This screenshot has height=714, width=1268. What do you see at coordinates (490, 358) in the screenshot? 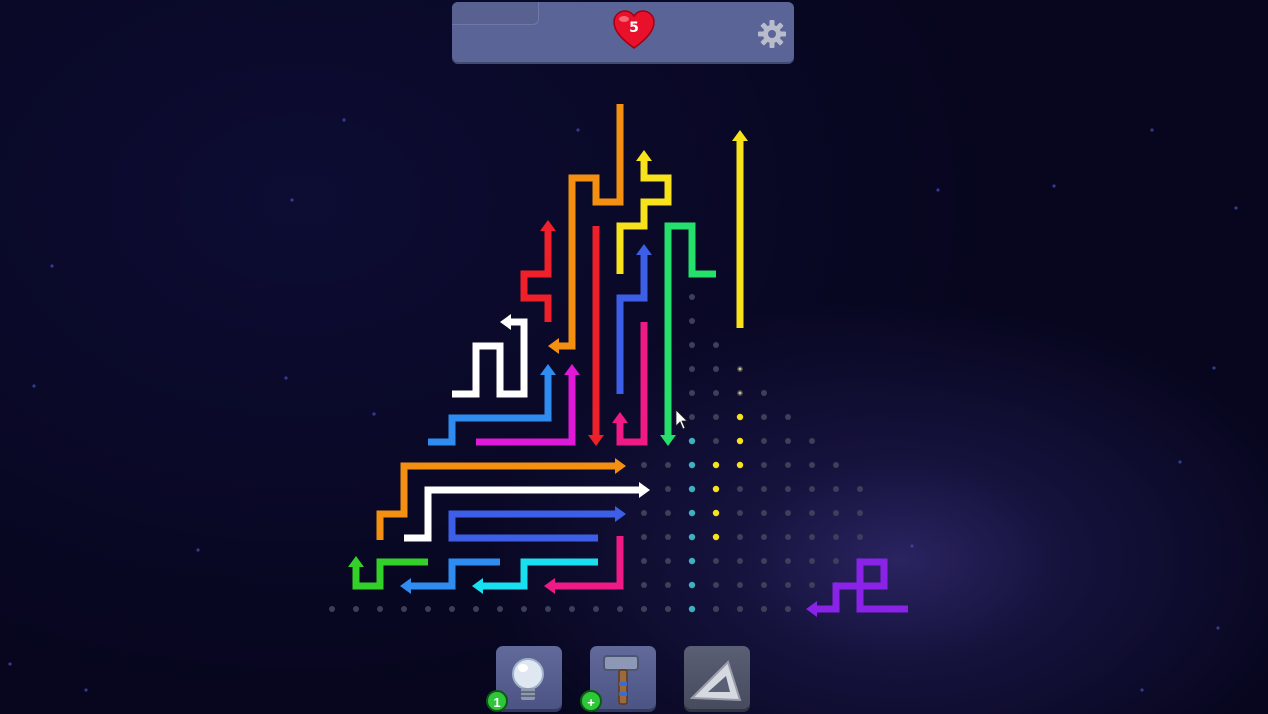
I see `arrow-line-white` at bounding box center [490, 358].